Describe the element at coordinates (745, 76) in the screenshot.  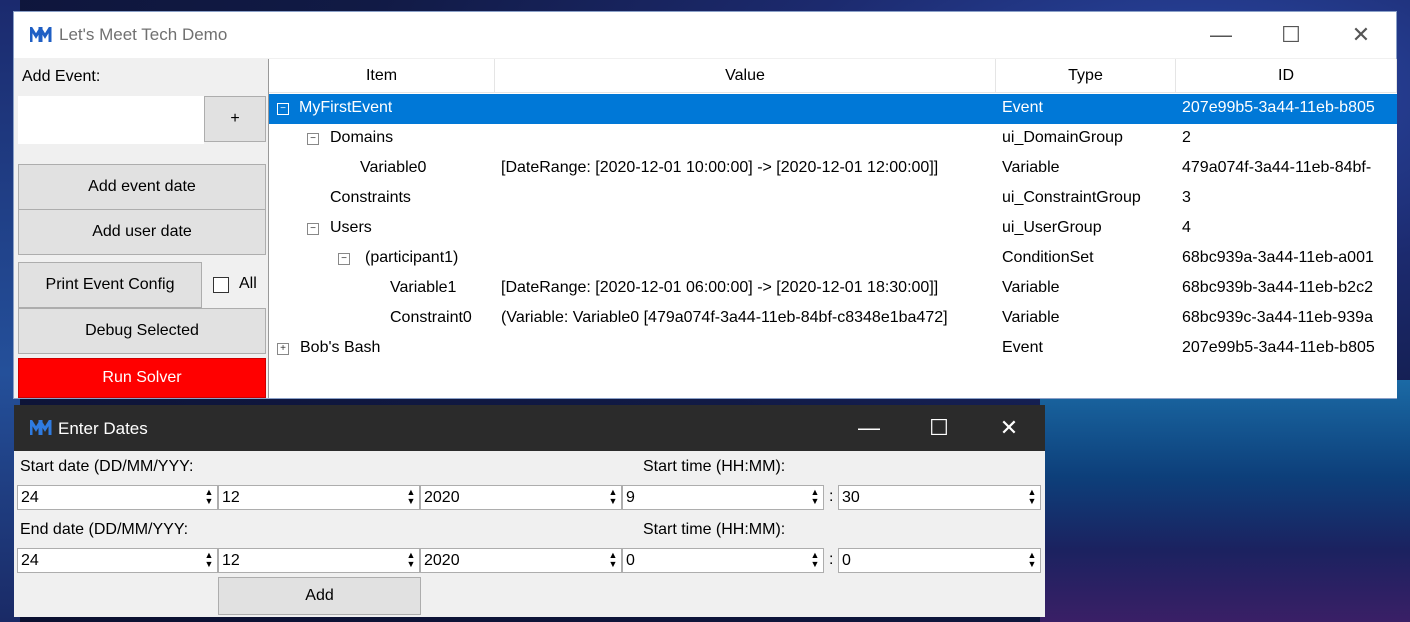
I see `column-header-value: Value` at that location.